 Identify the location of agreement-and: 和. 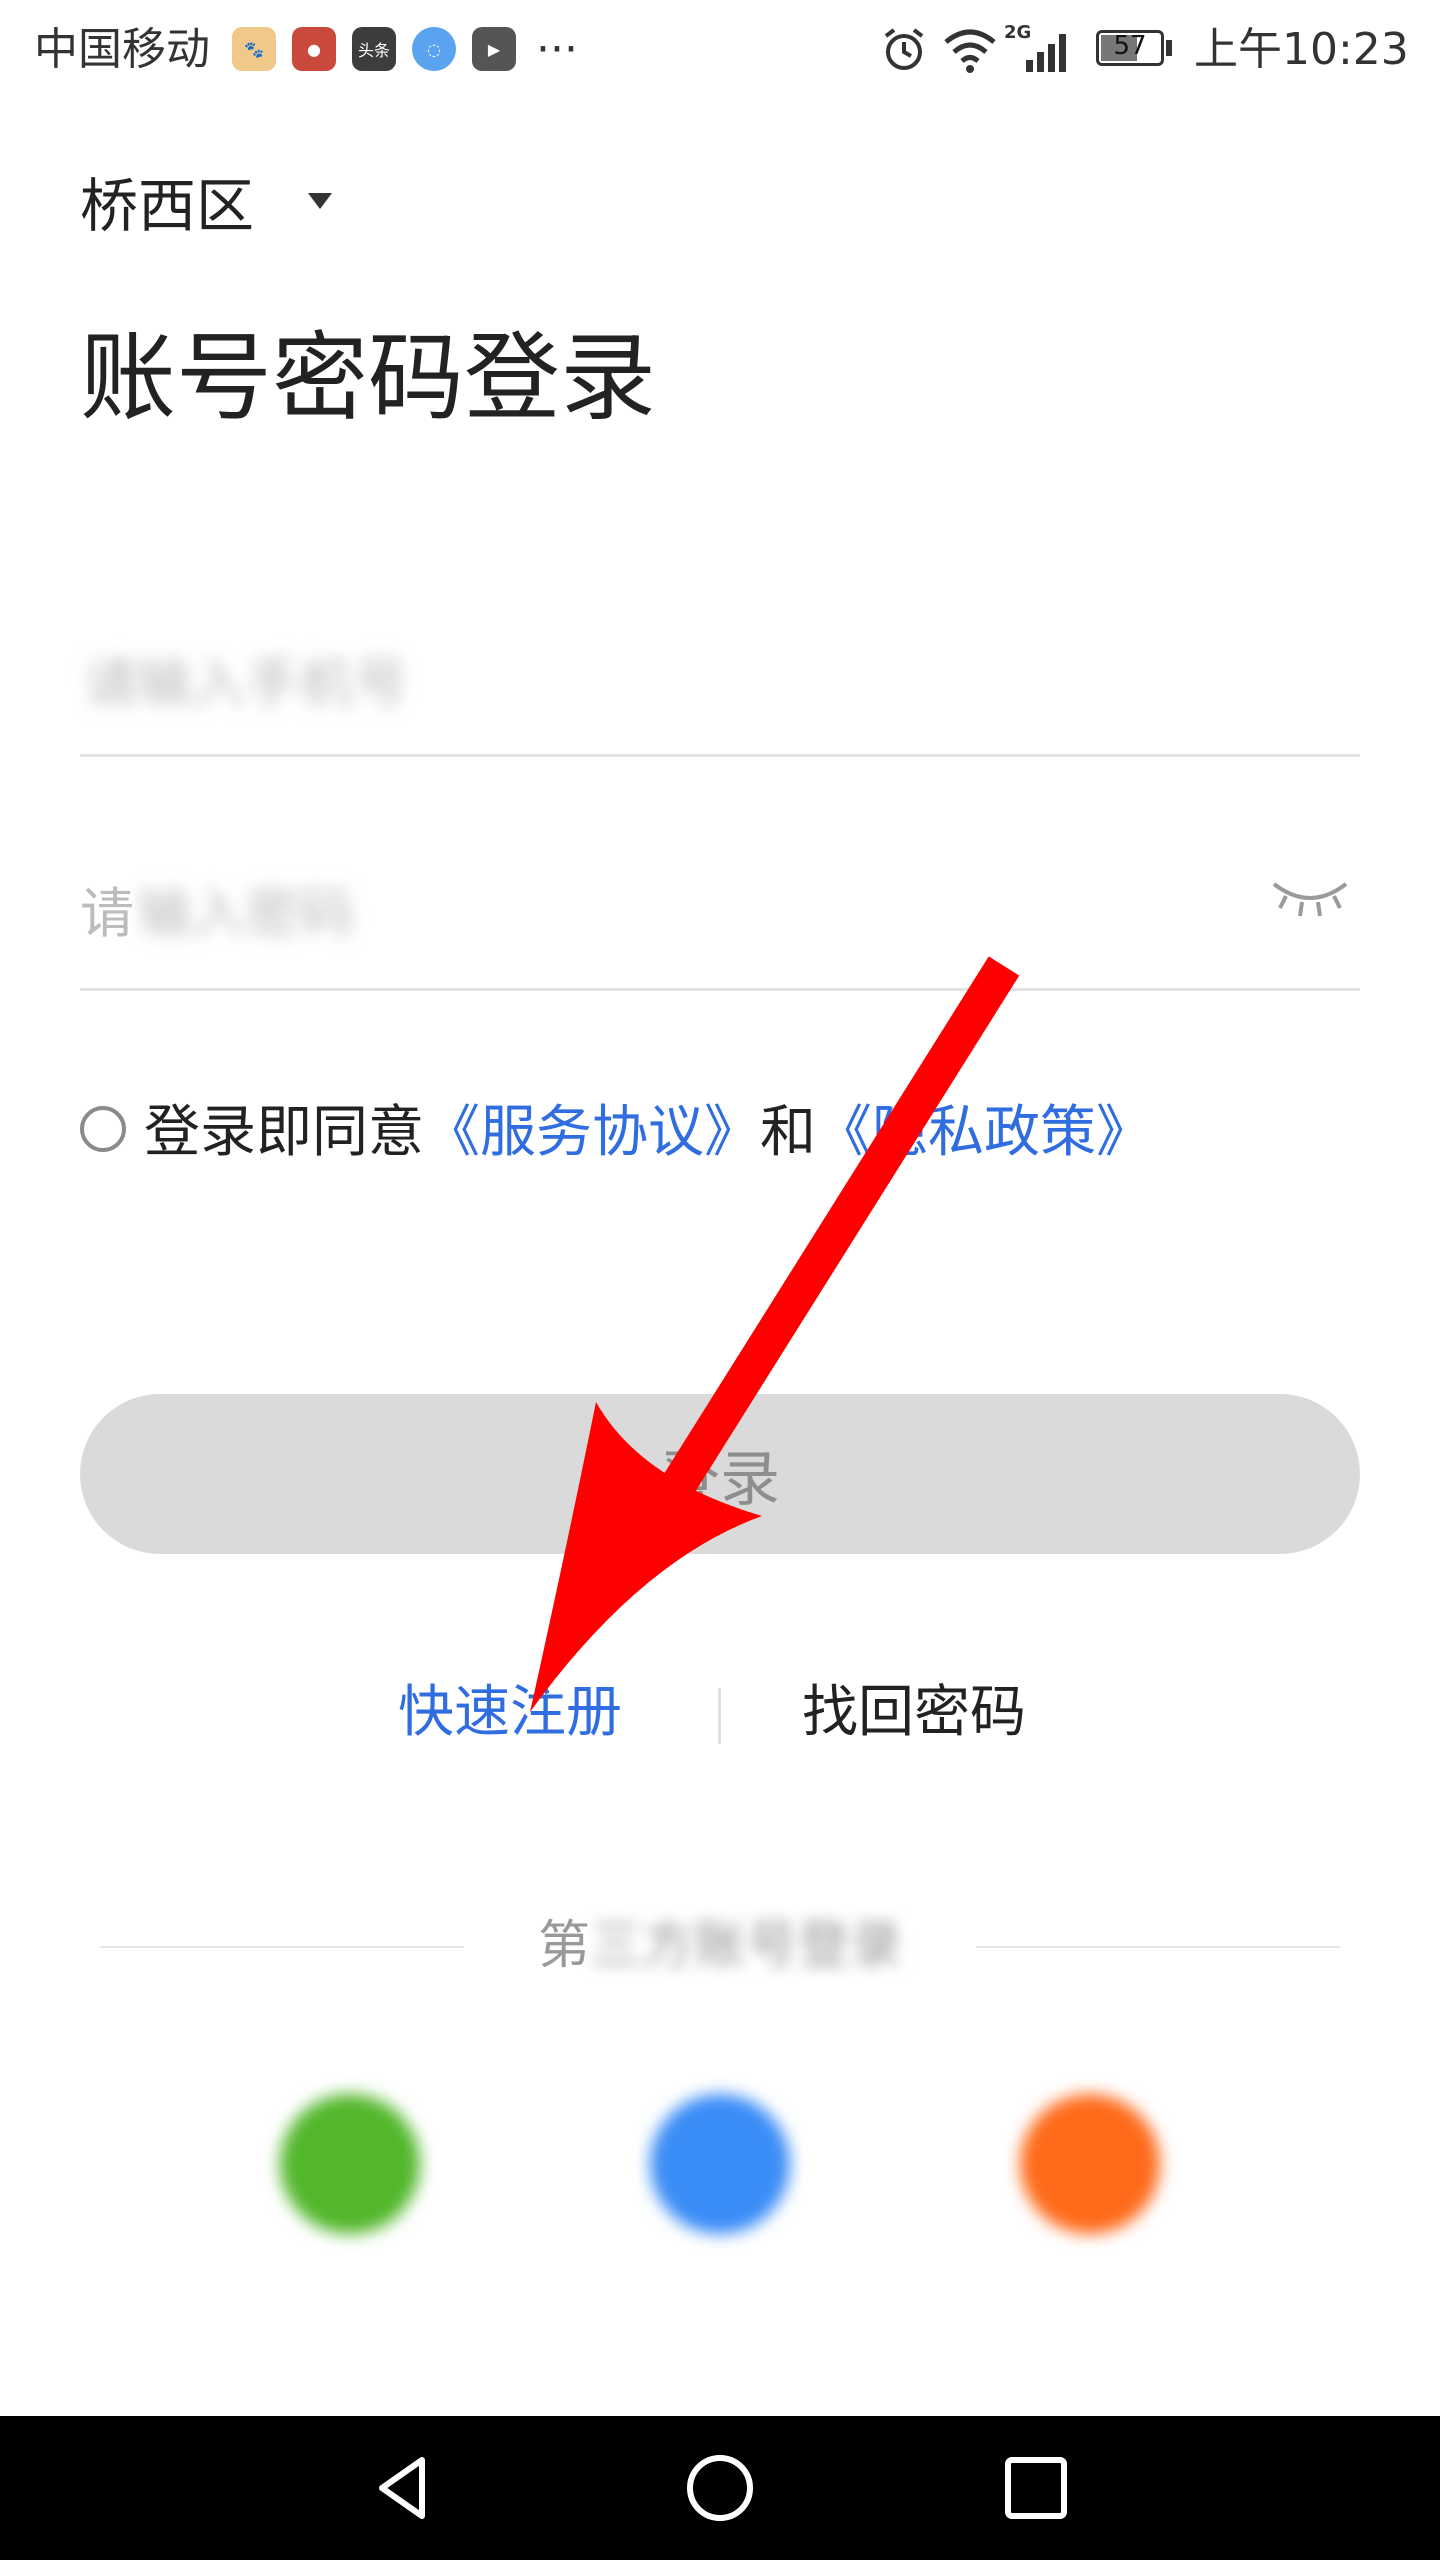
(788, 1132).